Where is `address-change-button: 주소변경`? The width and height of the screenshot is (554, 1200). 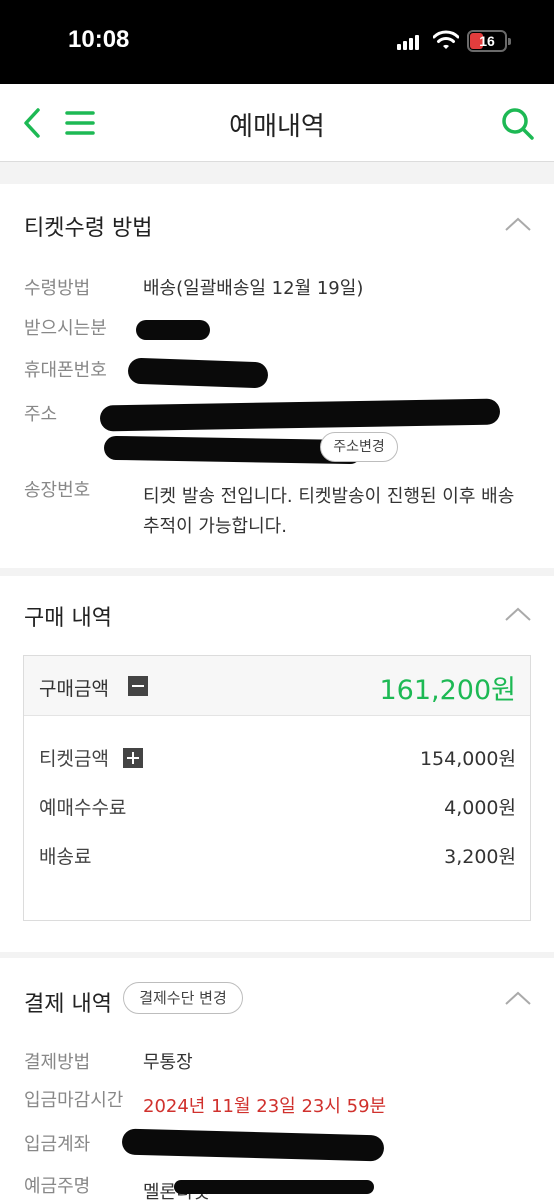 address-change-button: 주소변경 is located at coordinates (359, 447).